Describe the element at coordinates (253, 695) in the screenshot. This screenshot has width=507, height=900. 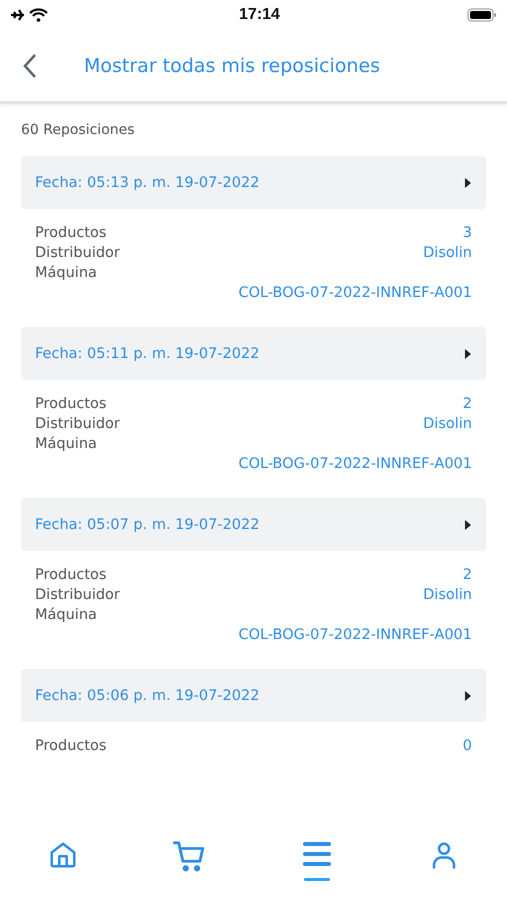
I see `date-header: Fecha: 05:06 p. m. 19-07-2022` at that location.